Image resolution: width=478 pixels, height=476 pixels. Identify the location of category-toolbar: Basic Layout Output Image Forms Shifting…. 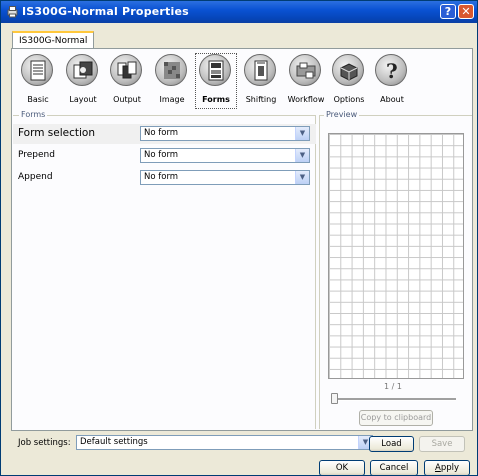
(242, 80).